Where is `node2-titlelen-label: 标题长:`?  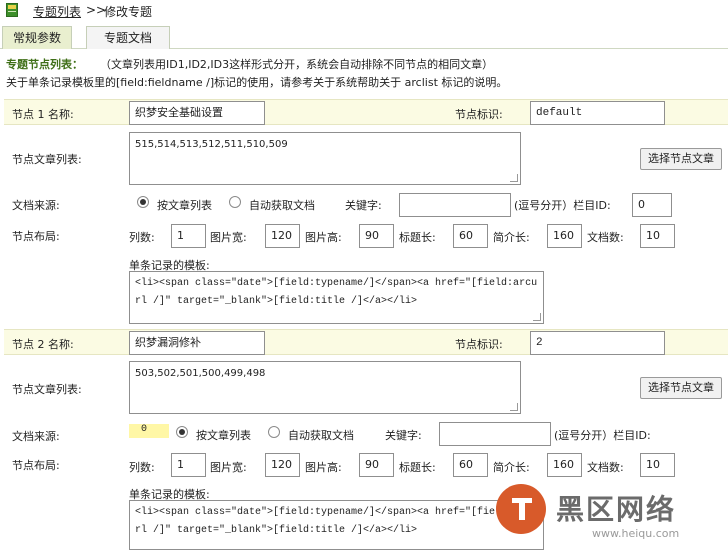 node2-titlelen-label: 标题长: is located at coordinates (417, 467).